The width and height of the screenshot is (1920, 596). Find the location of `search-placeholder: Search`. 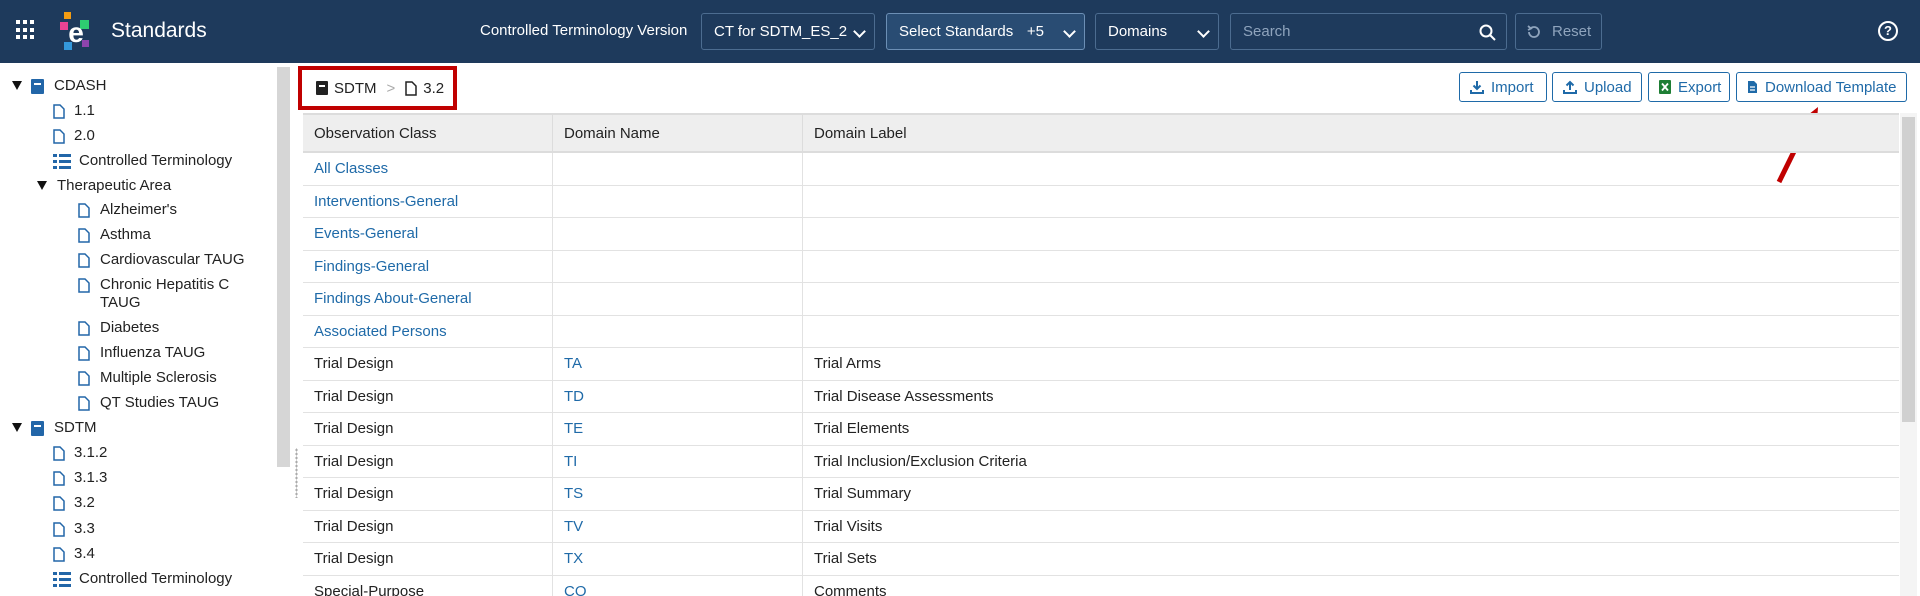

search-placeholder: Search is located at coordinates (1267, 31).